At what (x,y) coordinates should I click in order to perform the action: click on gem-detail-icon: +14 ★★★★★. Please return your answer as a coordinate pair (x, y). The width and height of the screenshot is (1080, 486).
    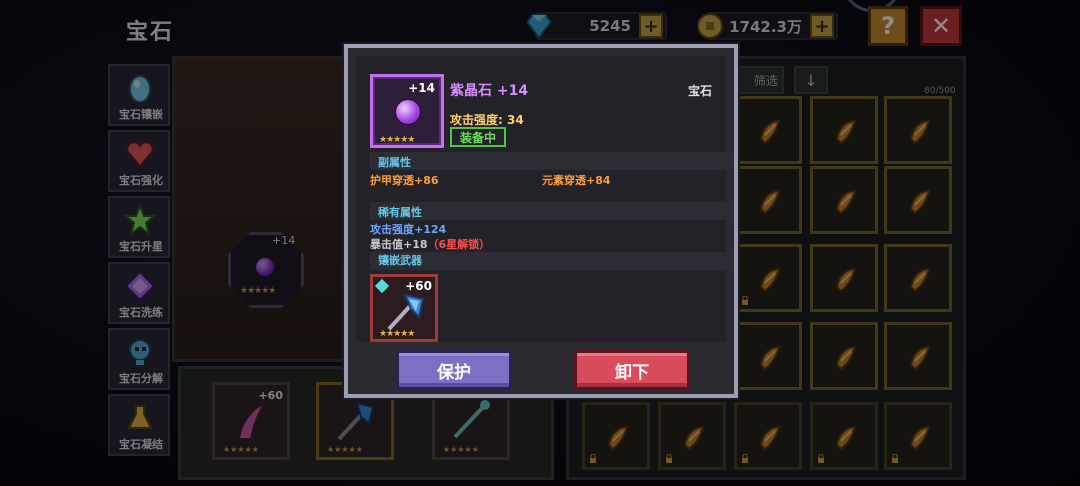
    Looking at the image, I should click on (407, 111).